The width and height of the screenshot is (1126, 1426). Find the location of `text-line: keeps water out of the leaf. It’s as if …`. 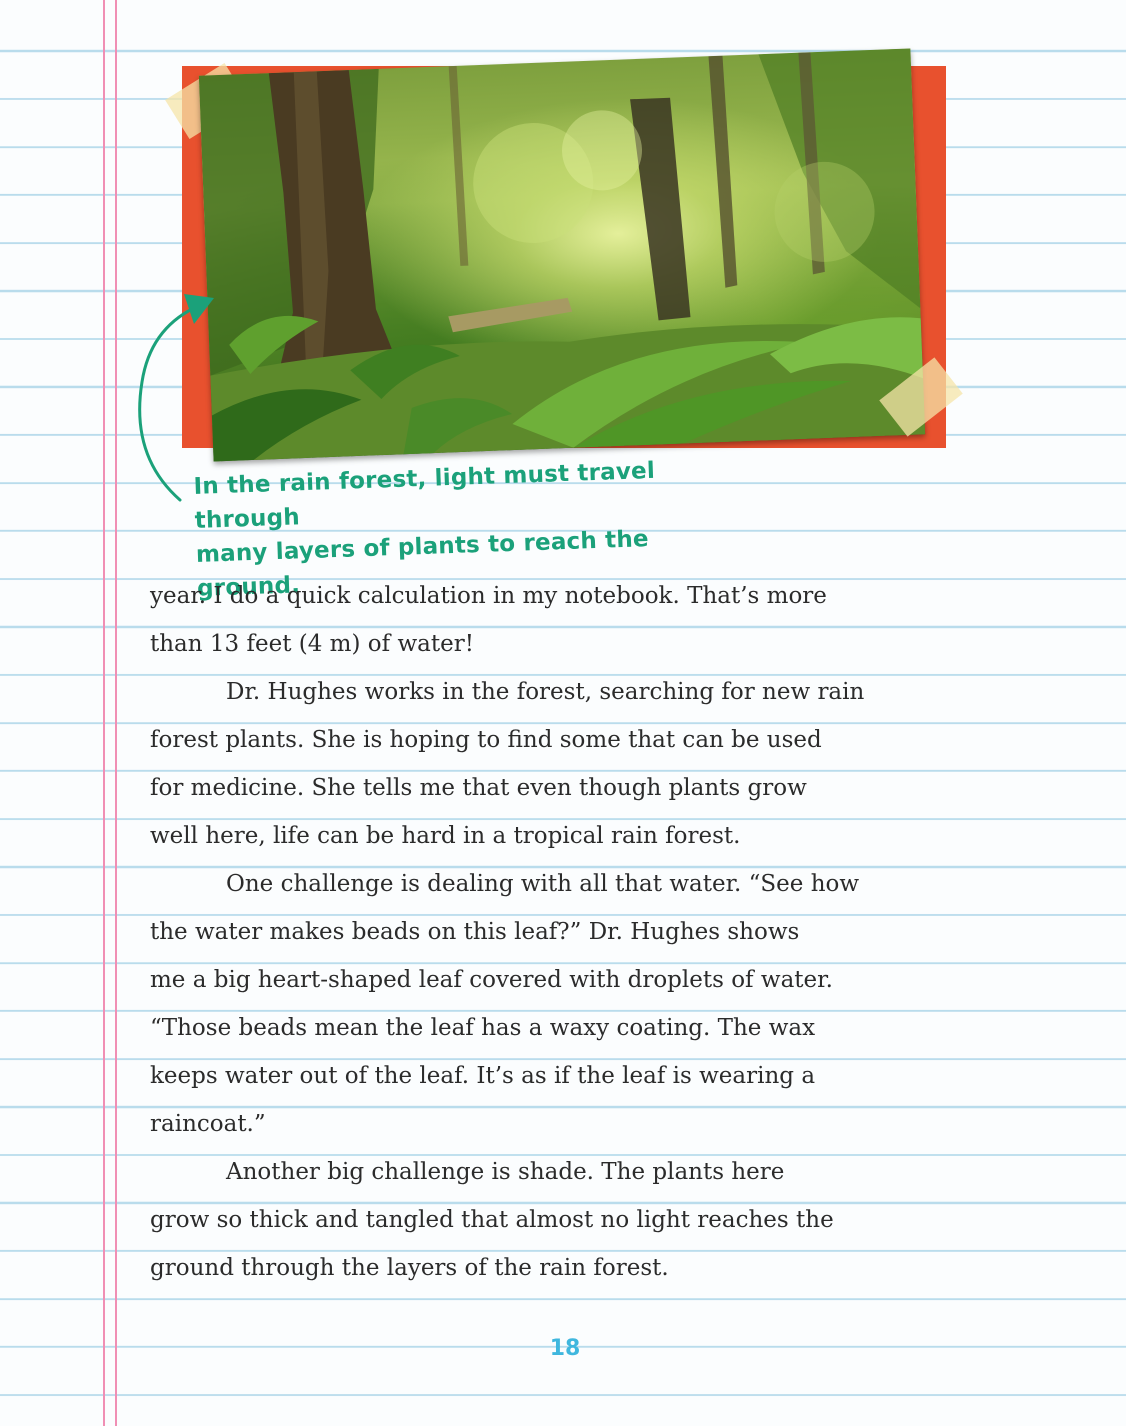

text-line: keeps water out of the leaf. It’s as if … is located at coordinates (483, 1076).